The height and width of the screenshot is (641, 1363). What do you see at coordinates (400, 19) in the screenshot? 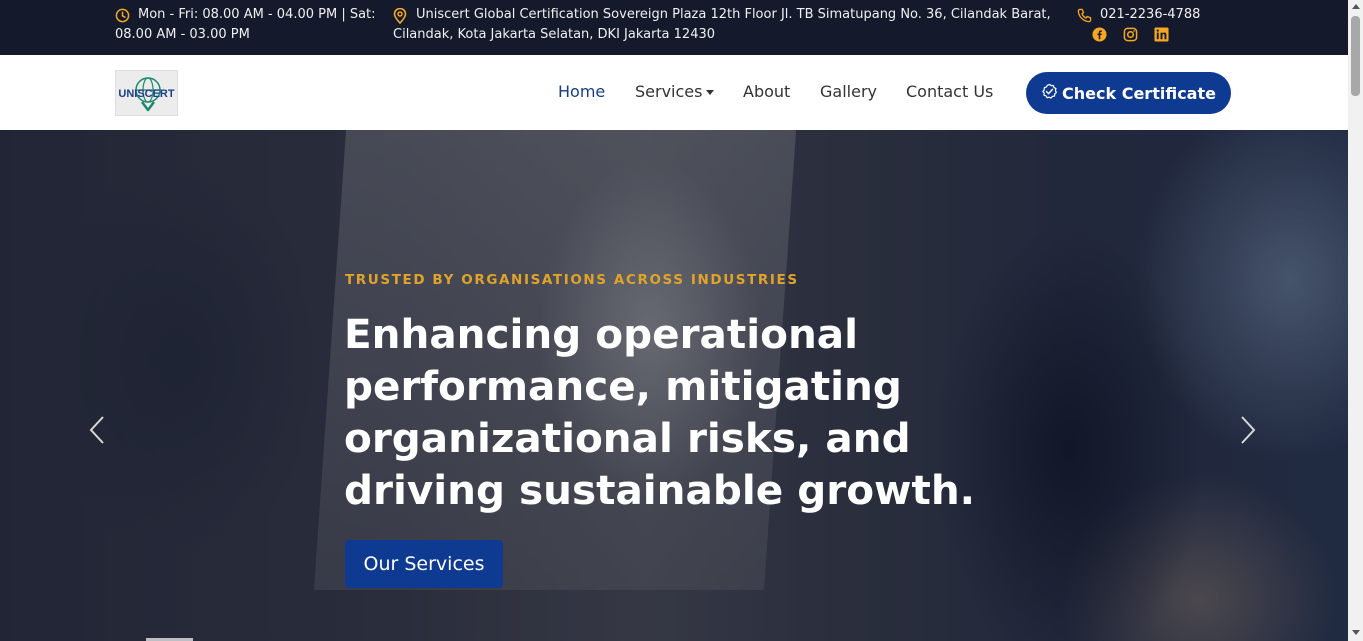
I see `map-pin-icon` at bounding box center [400, 19].